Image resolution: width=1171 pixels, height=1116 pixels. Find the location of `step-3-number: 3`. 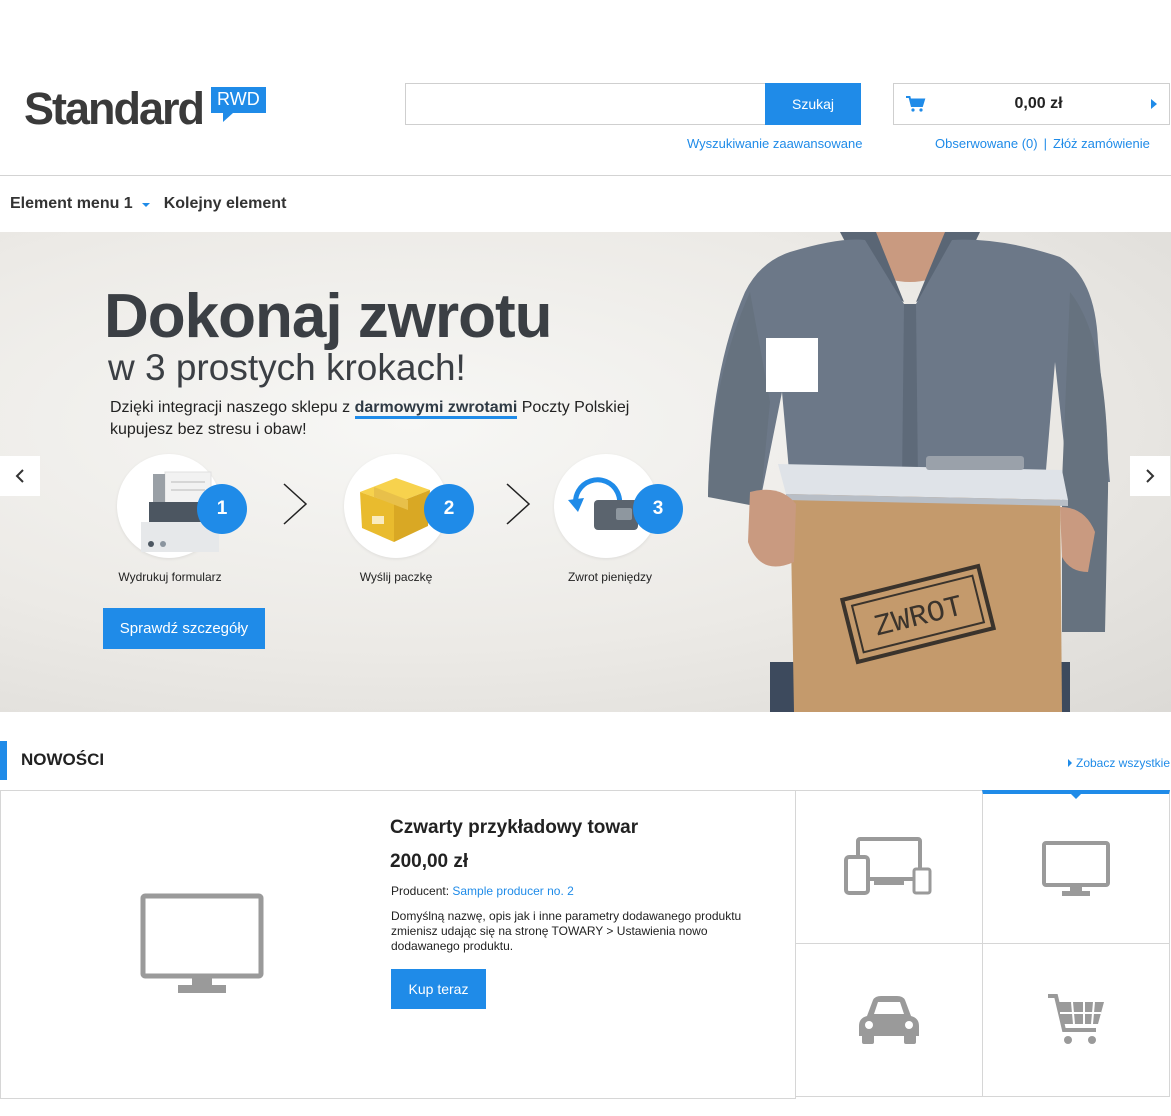

step-3-number: 3 is located at coordinates (658, 509).